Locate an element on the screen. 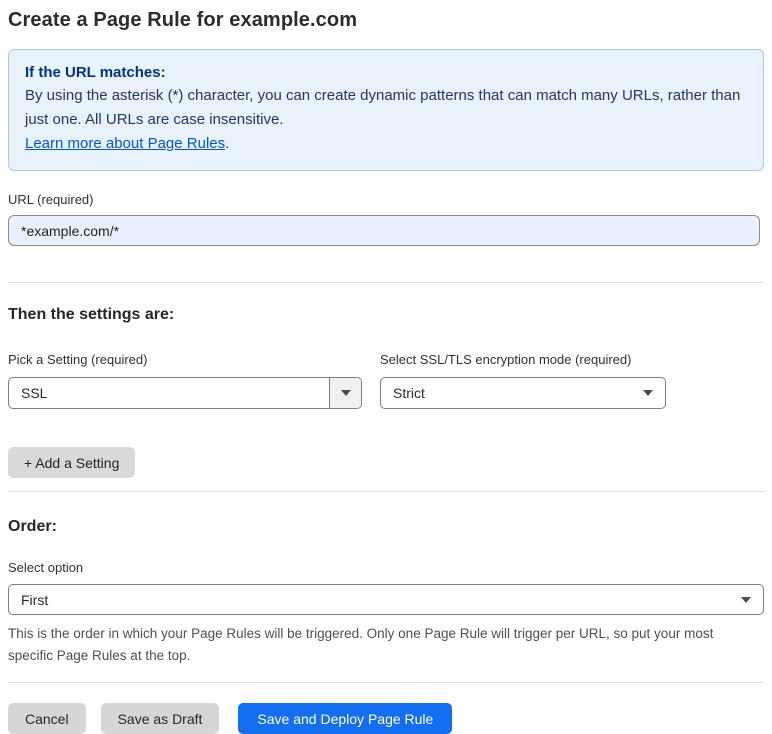 The image size is (772, 734). settings-section-heading: Then the settings are: is located at coordinates (91, 314).